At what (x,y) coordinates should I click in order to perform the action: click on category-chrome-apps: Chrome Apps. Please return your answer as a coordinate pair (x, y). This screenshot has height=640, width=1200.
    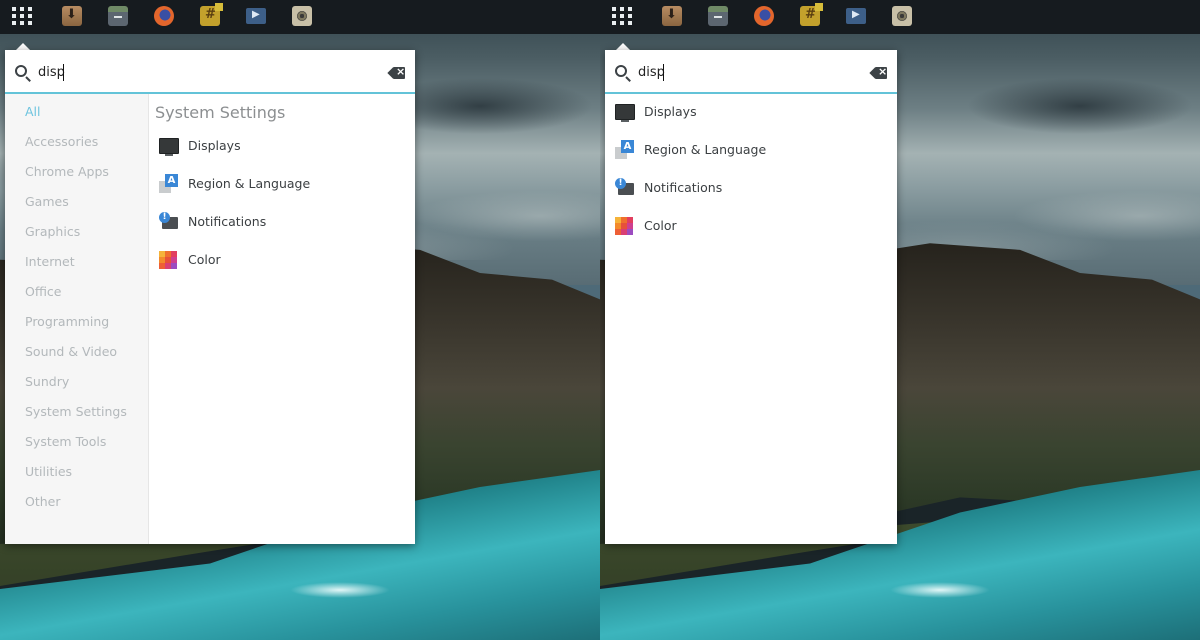
    Looking at the image, I should click on (67, 171).